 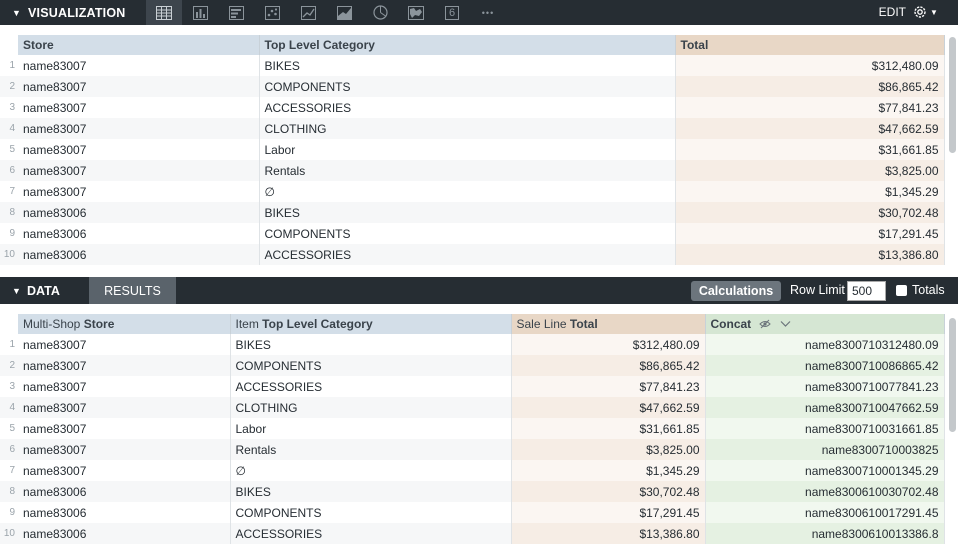 What do you see at coordinates (164, 12) in the screenshot?
I see `table-icon` at bounding box center [164, 12].